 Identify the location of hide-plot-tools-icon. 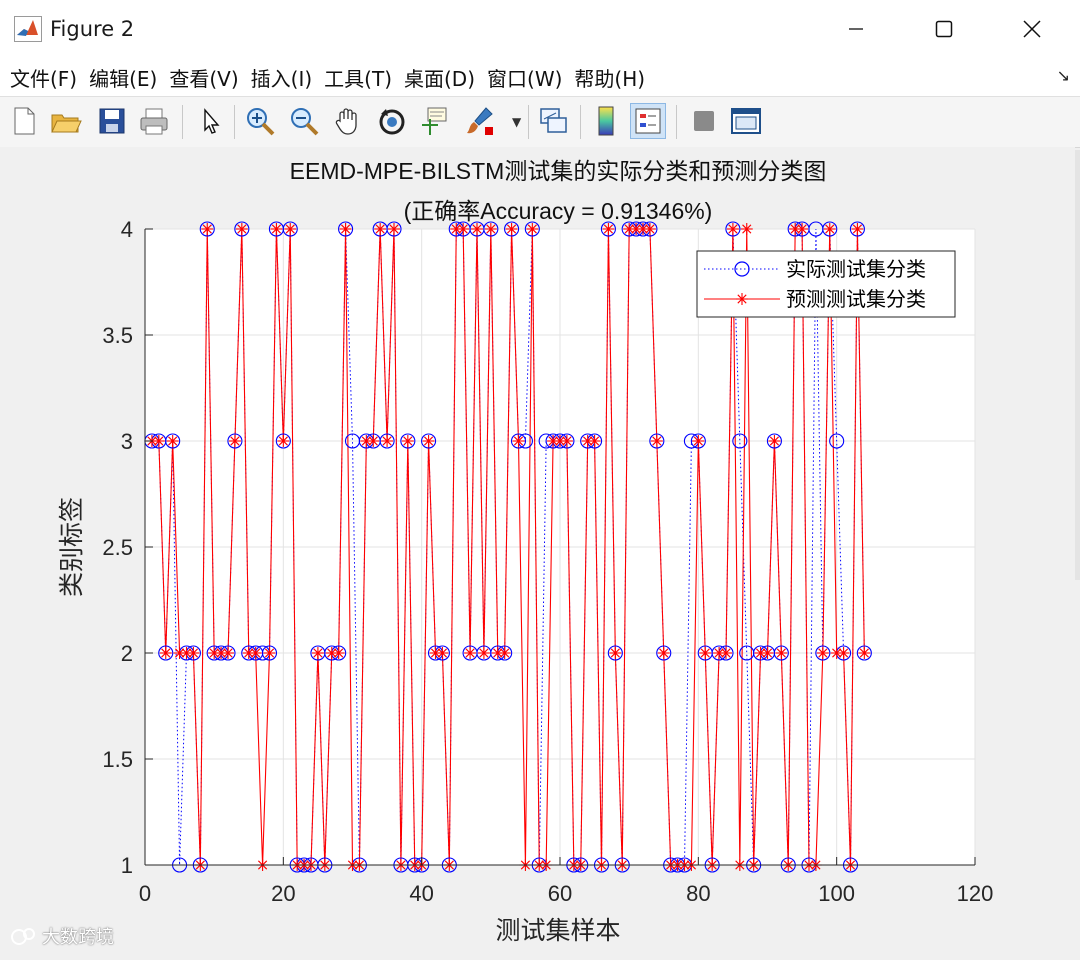
(704, 121).